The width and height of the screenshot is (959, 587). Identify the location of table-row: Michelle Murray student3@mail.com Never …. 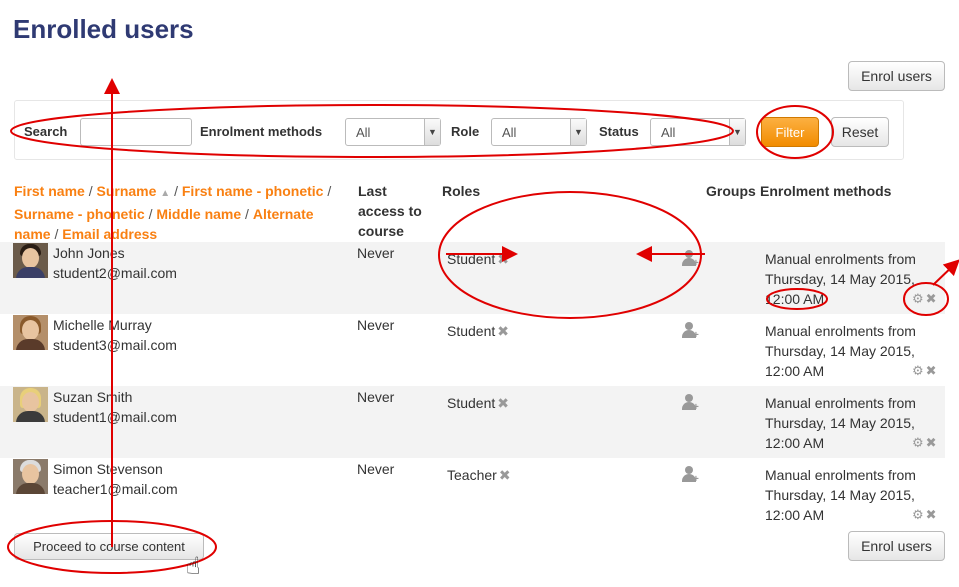
(472, 350).